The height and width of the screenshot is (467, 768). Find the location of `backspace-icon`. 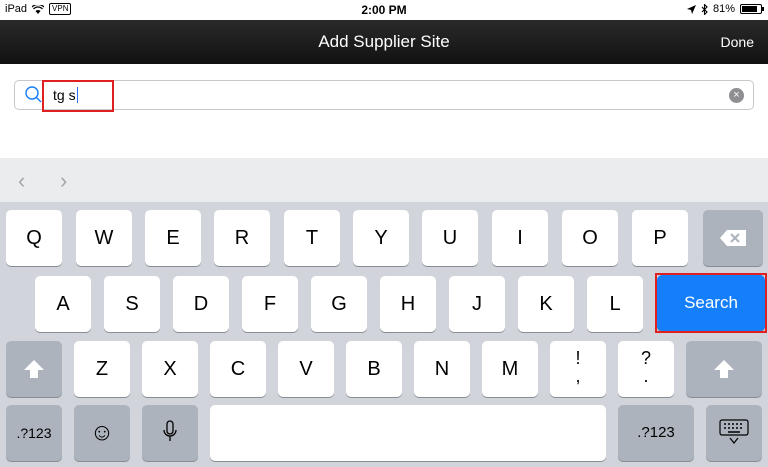

backspace-icon is located at coordinates (733, 238).